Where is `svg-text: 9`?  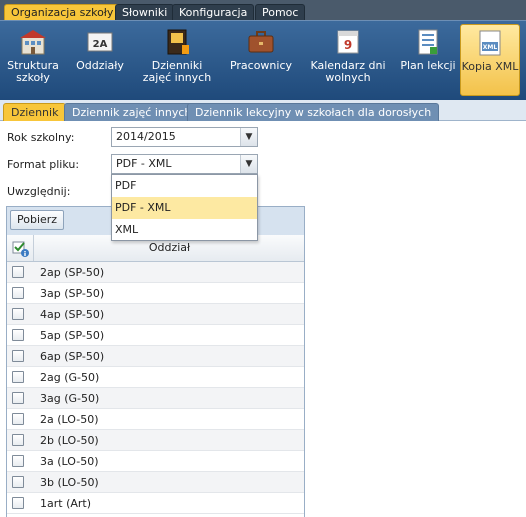
svg-text: 9 is located at coordinates (348, 45).